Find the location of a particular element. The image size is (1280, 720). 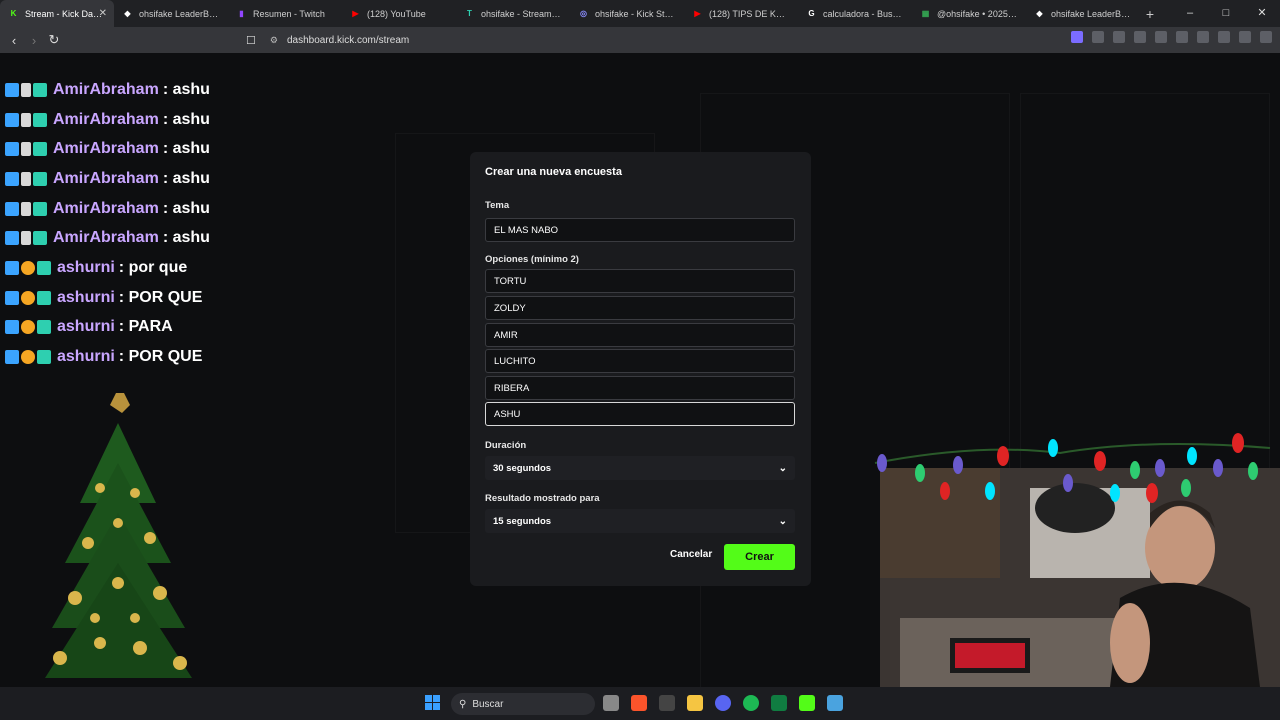

address-bar: ‹ › ↻ ☐ ⚙ dashboard.kick.com/stream is located at coordinates (640, 40).